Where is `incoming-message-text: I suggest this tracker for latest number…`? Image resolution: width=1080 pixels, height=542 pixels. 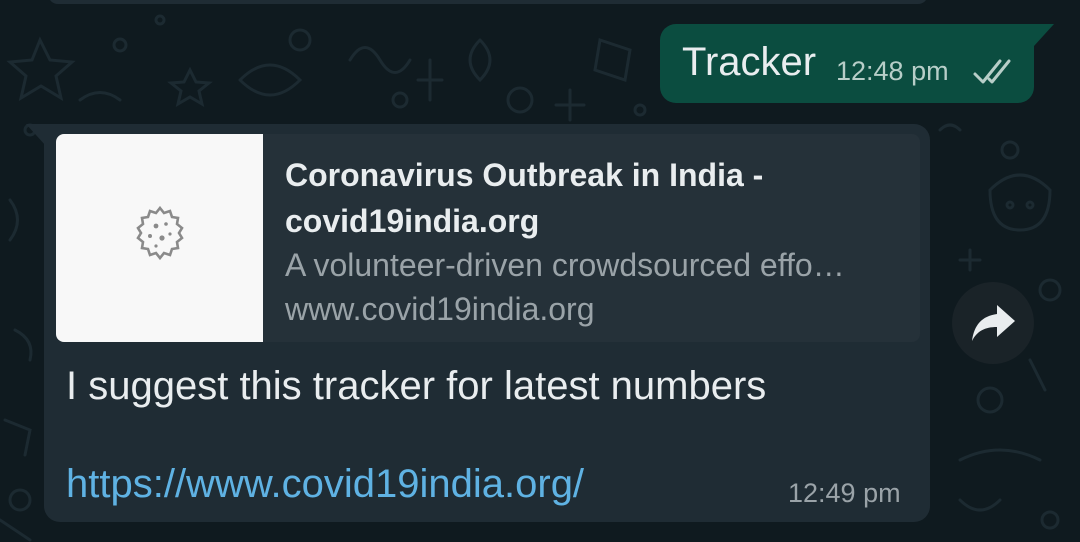
incoming-message-text: I suggest this tracker for latest number… is located at coordinates (416, 386).